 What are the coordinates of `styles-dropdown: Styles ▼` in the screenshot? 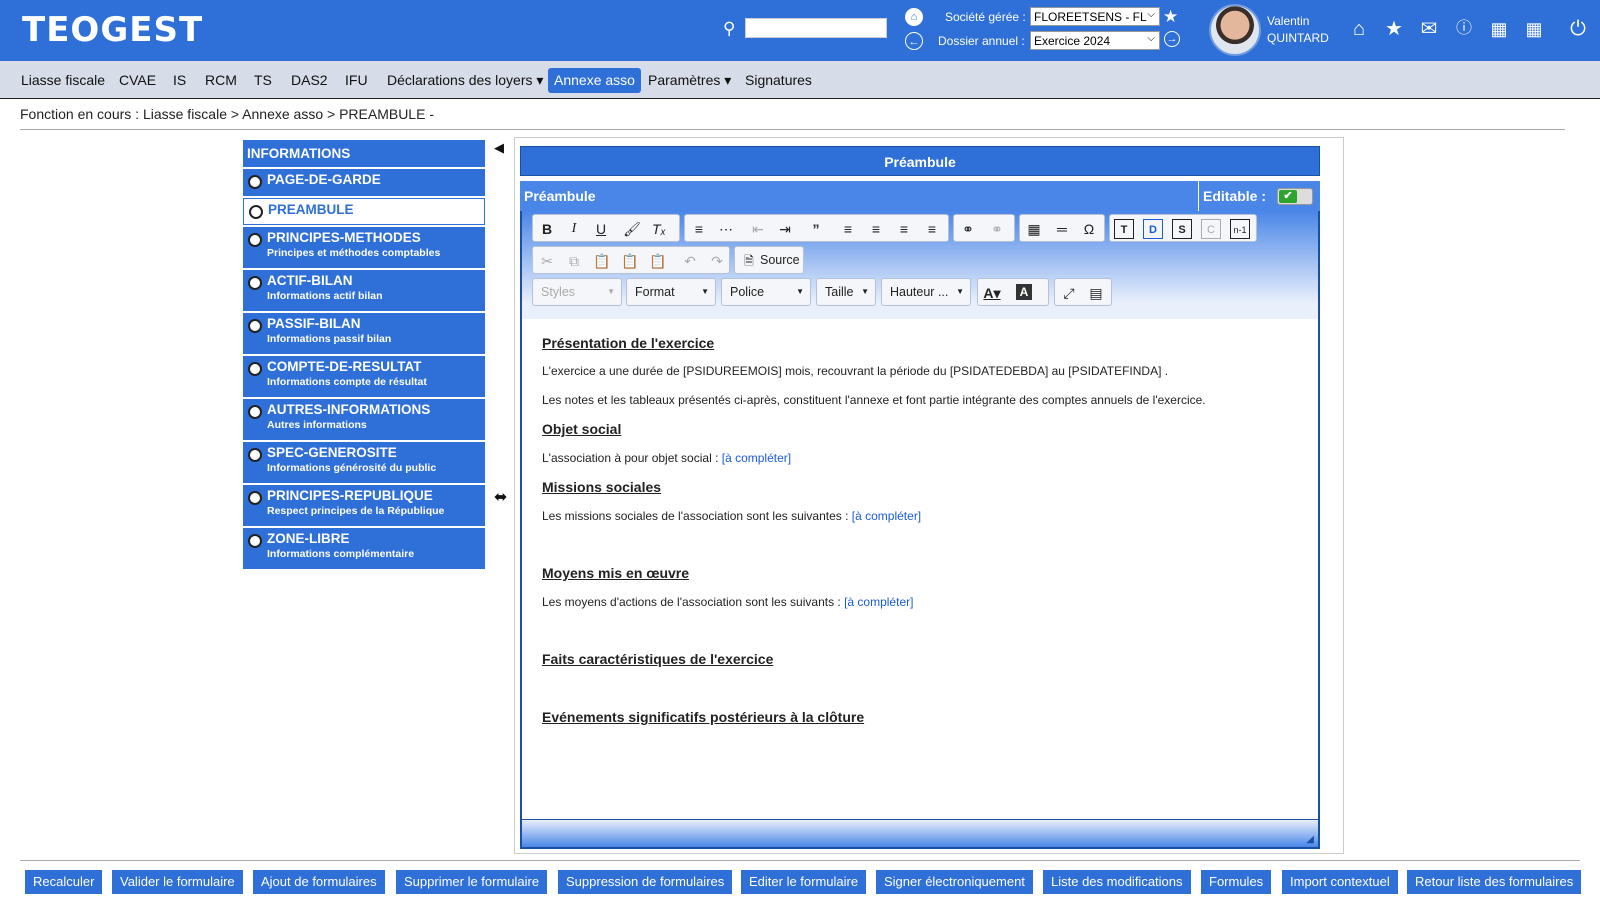 It's located at (577, 292).